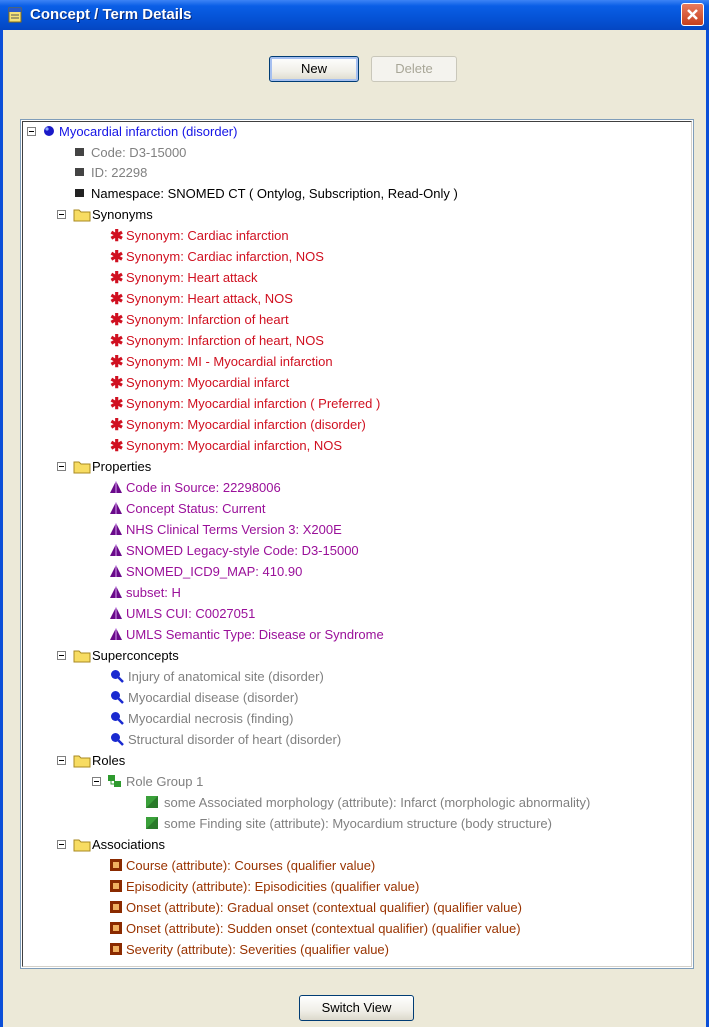  I want to click on delete-button: Delete, so click(414, 69).